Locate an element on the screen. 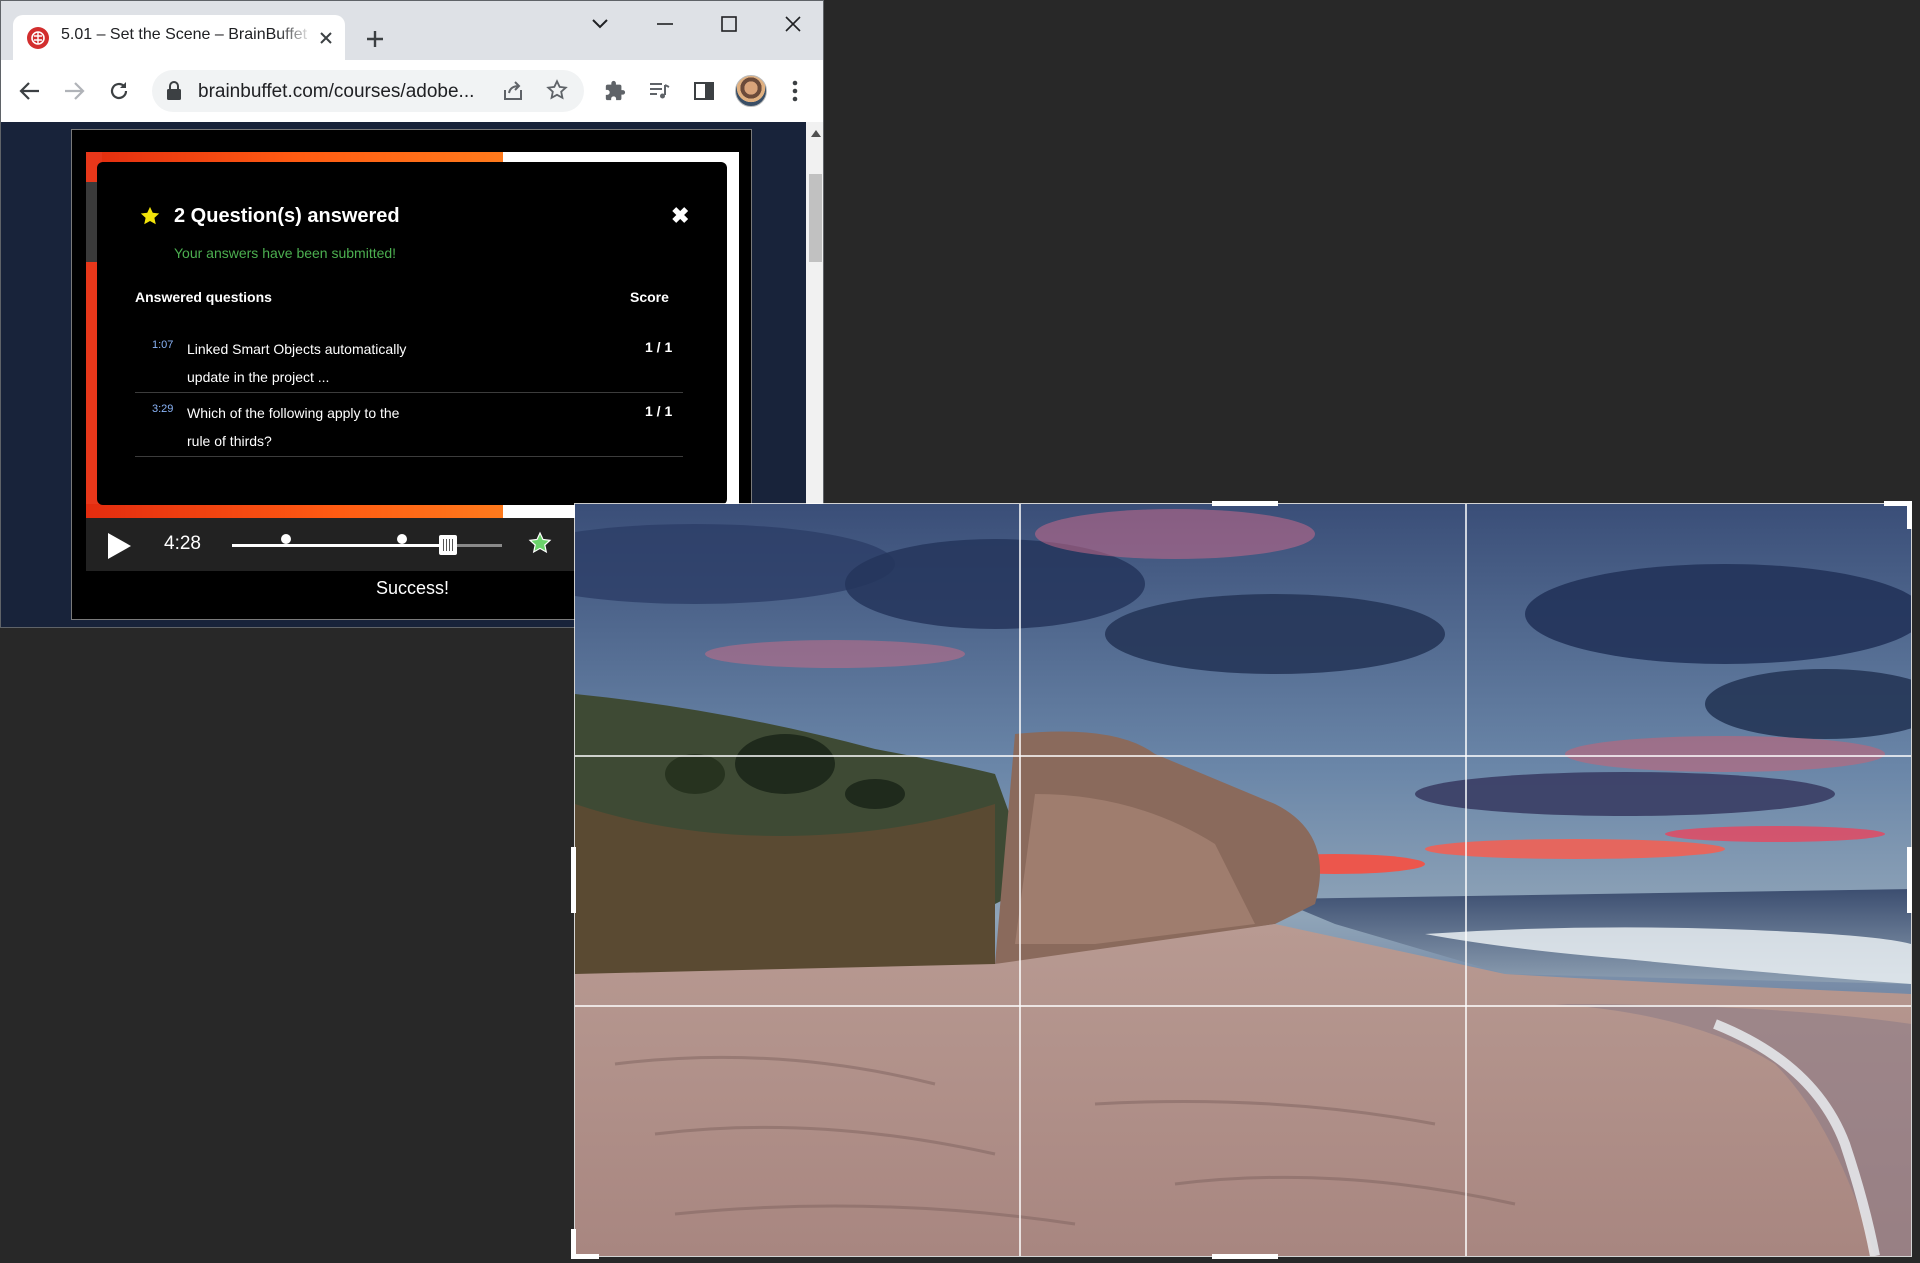 This screenshot has height=1263, width=1920. progress-fill is located at coordinates (340, 545).